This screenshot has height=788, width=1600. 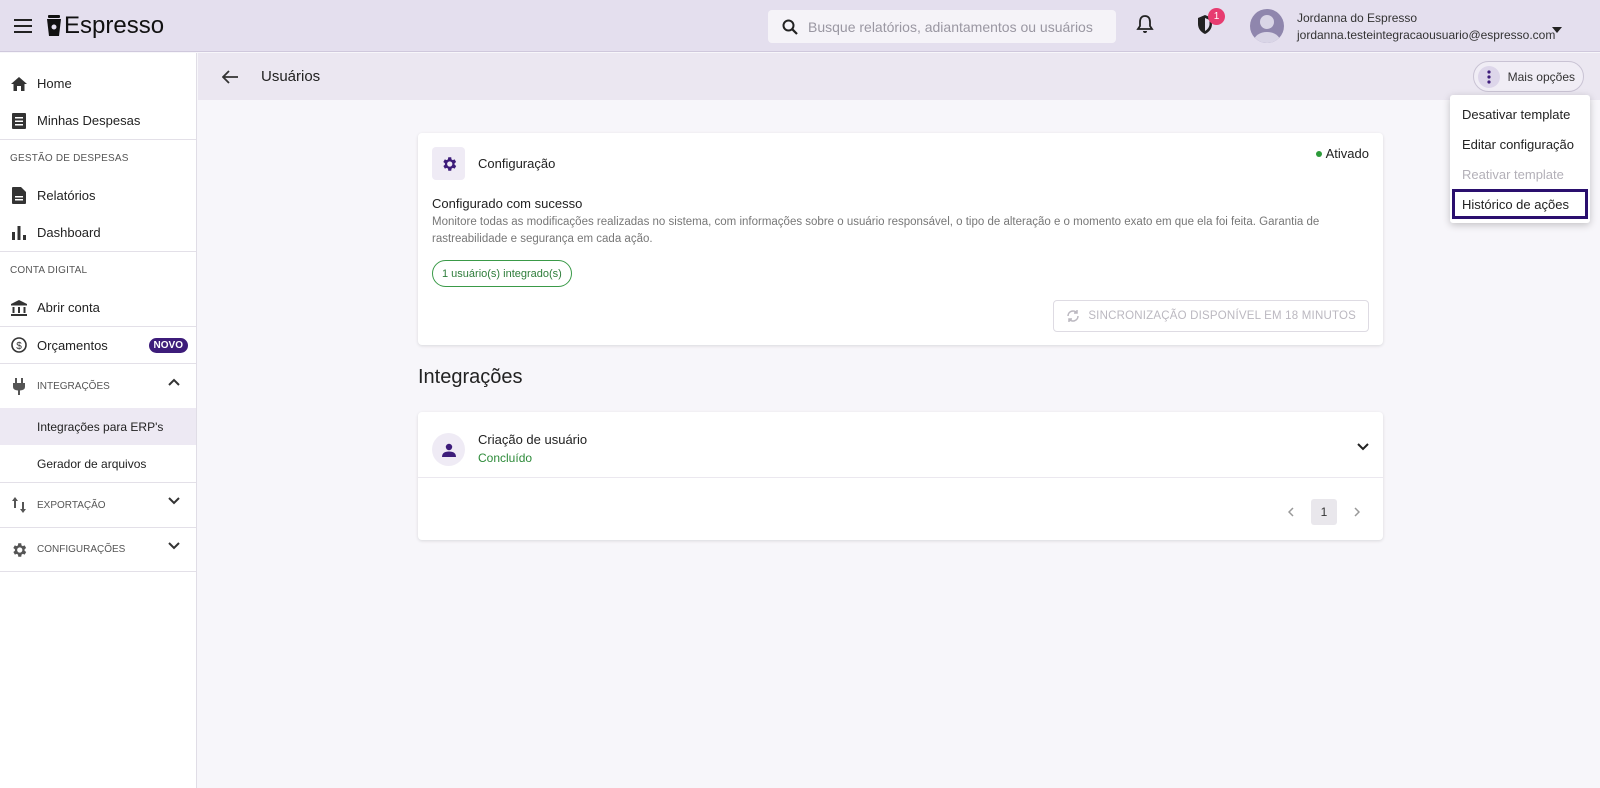 I want to click on sidebar-item-label: Abrir conta, so click(x=68, y=307).